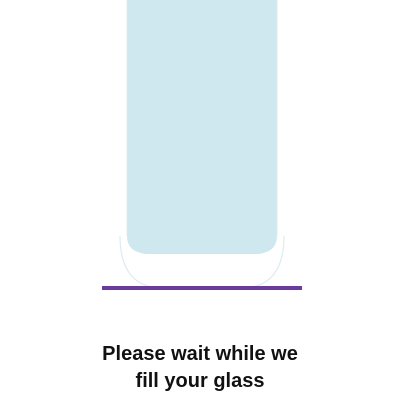 Image resolution: width=400 pixels, height=401 pixels. Describe the element at coordinates (200, 354) in the screenshot. I see `status-message-line-1: Please wait while we` at that location.